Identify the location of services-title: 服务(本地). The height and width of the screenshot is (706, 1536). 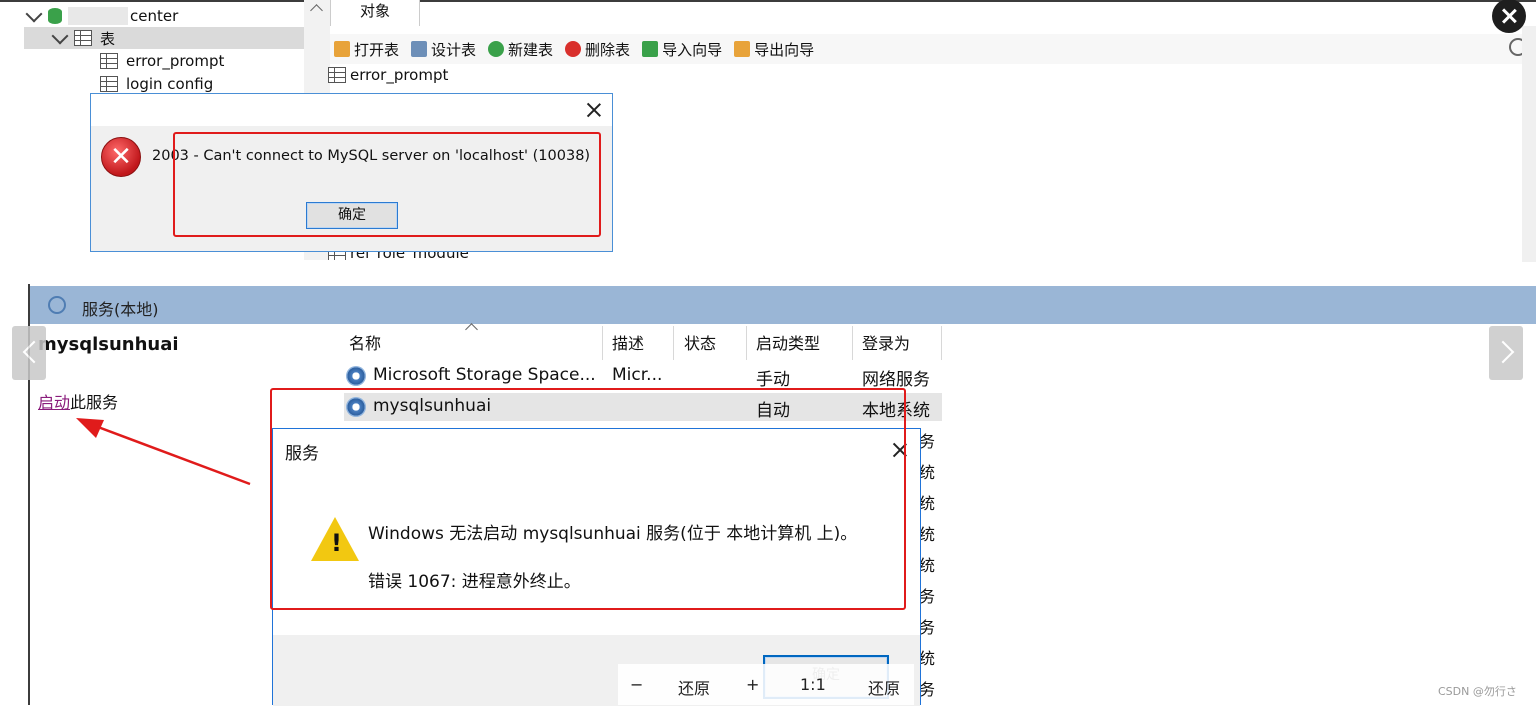
(120, 309).